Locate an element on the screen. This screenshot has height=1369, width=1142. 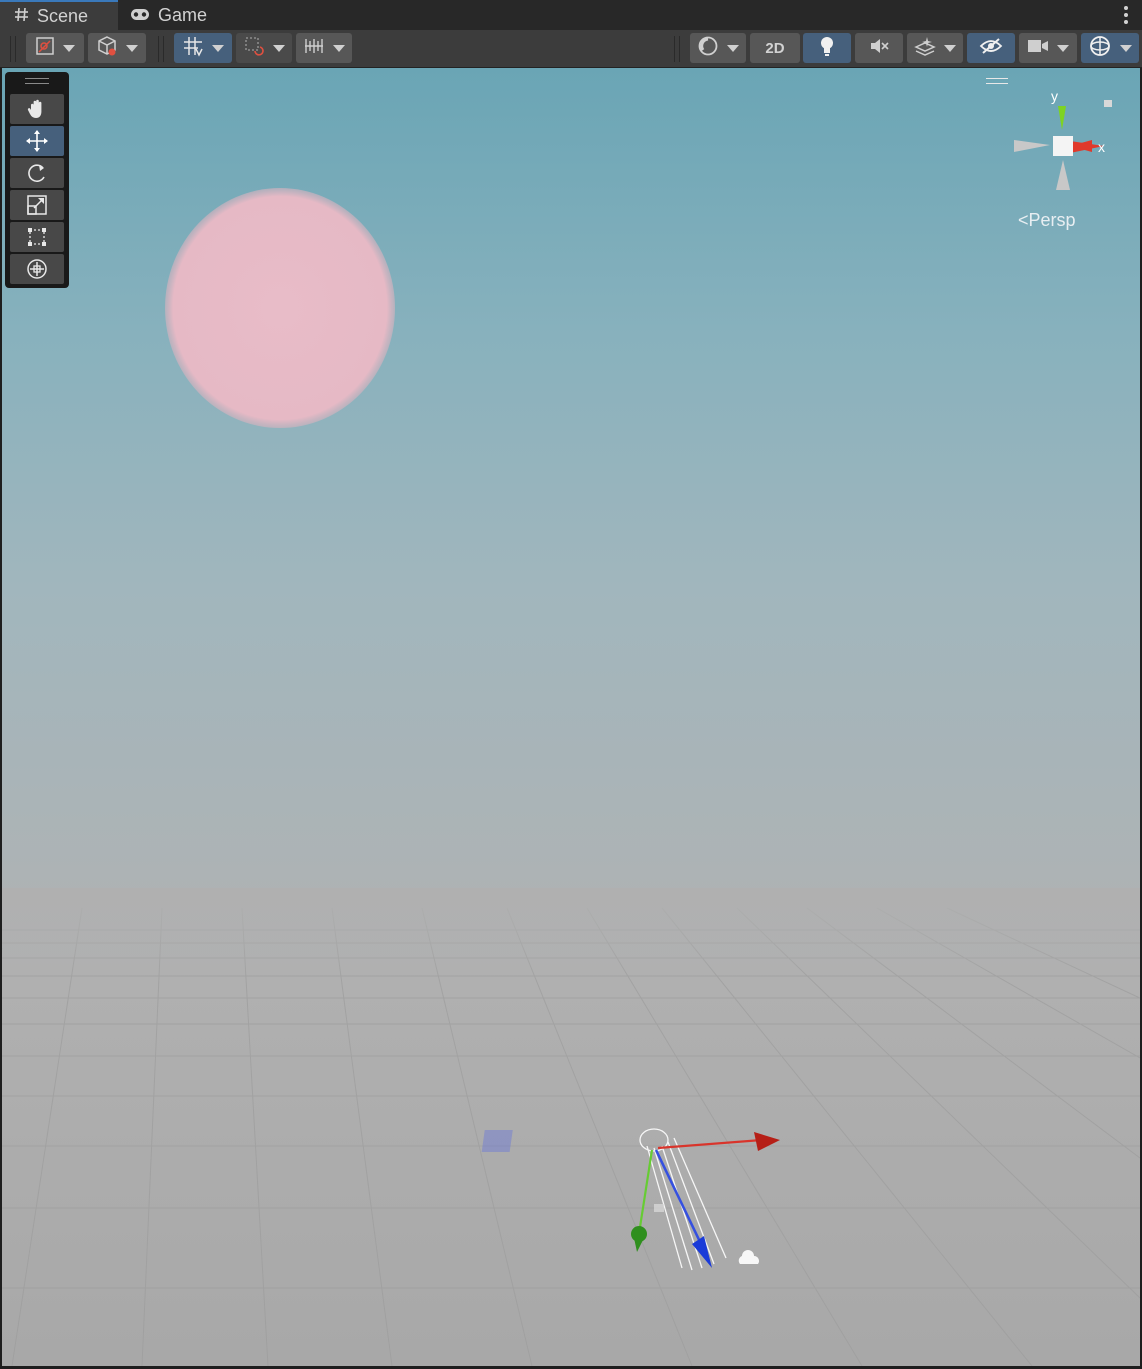
rect-tool is located at coordinates (37, 237).